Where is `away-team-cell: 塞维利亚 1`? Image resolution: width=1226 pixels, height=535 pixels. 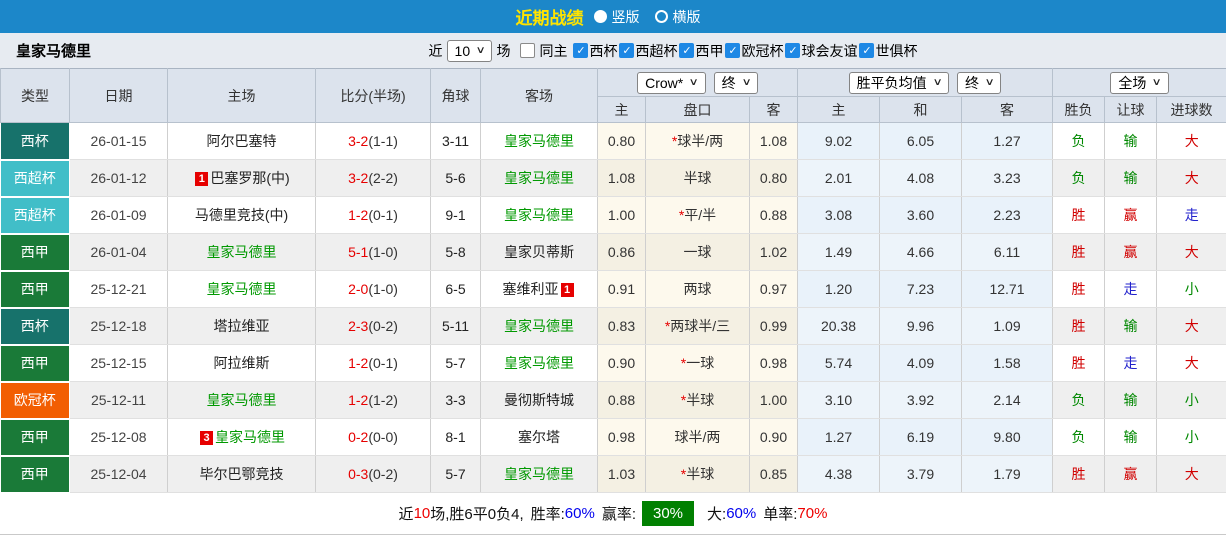
away-team-cell: 塞维利亚 1 is located at coordinates (539, 289).